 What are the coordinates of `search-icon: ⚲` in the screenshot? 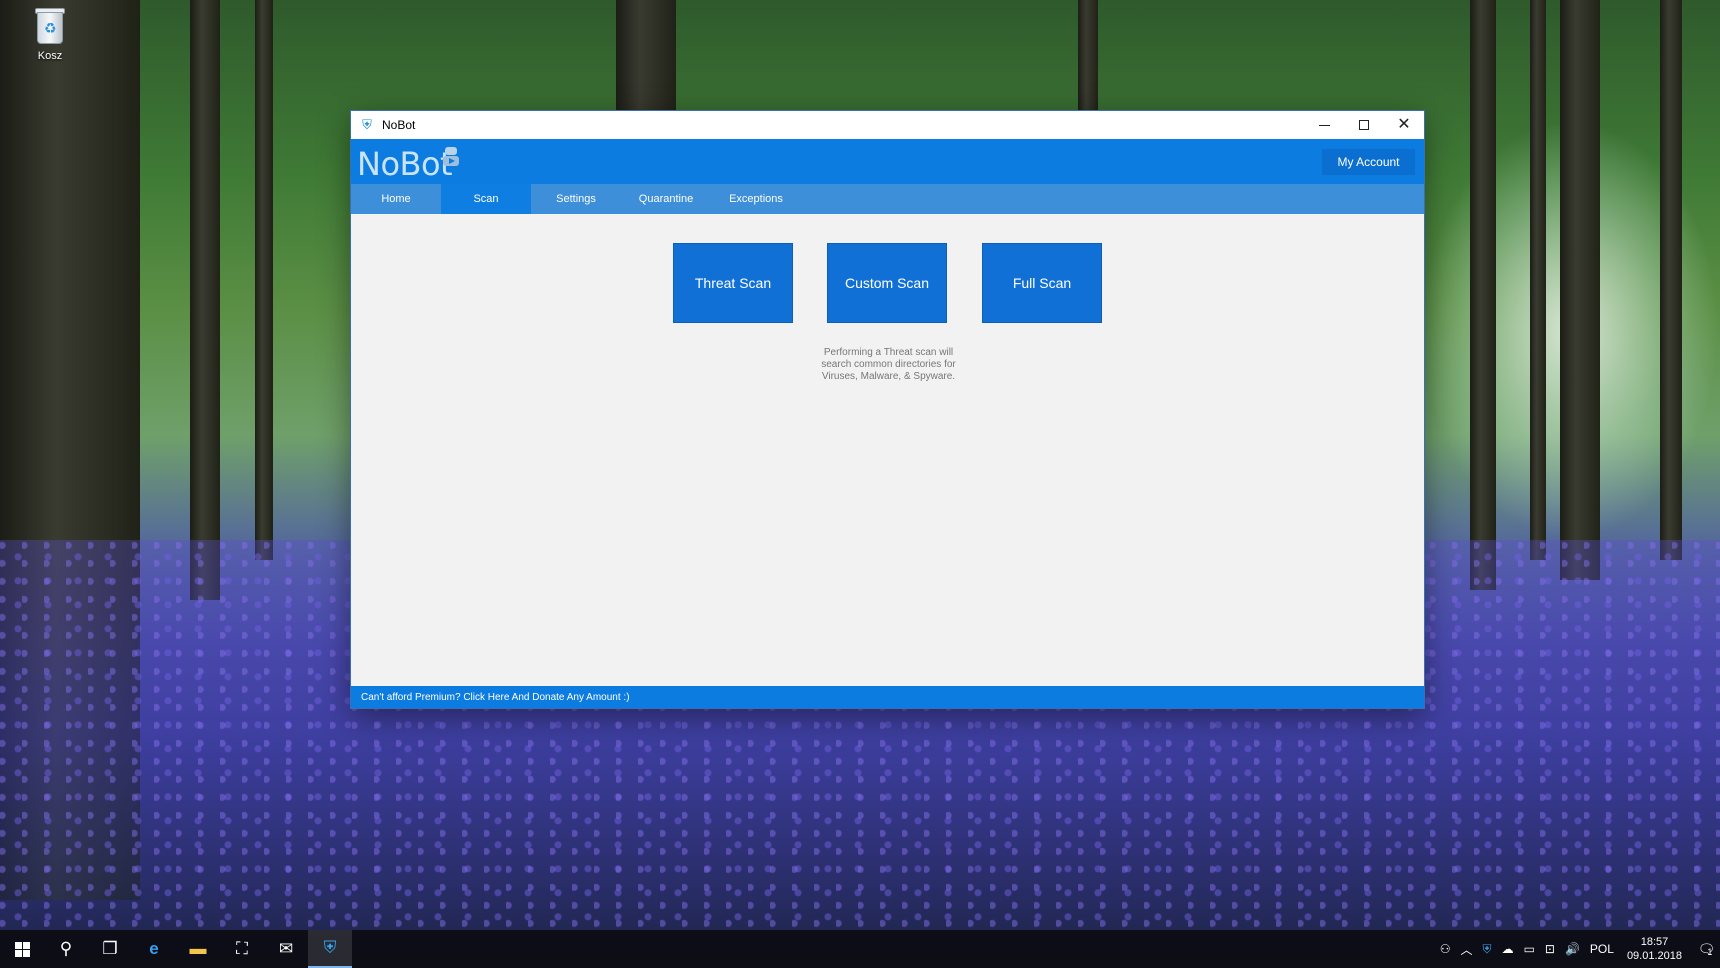 It's located at (66, 948).